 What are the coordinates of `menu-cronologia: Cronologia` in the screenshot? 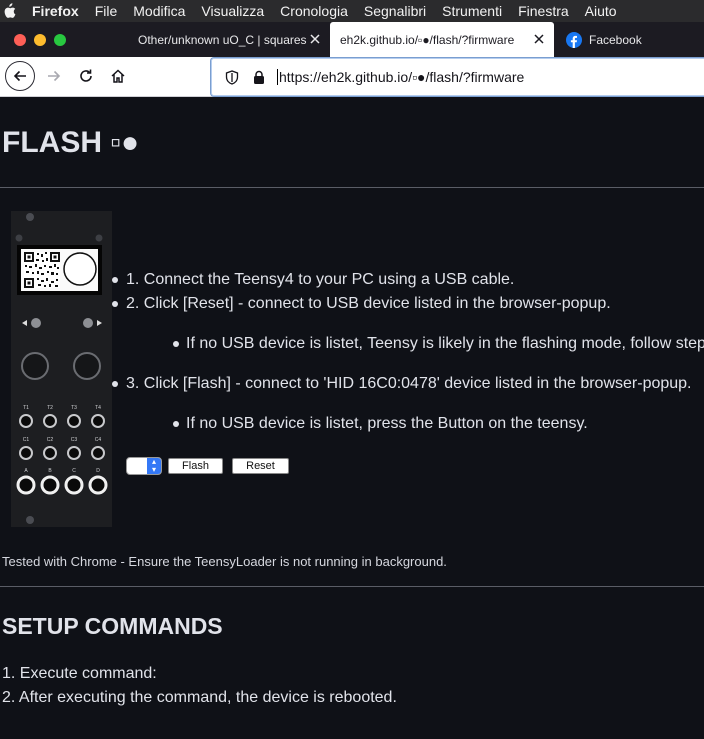 It's located at (314, 11).